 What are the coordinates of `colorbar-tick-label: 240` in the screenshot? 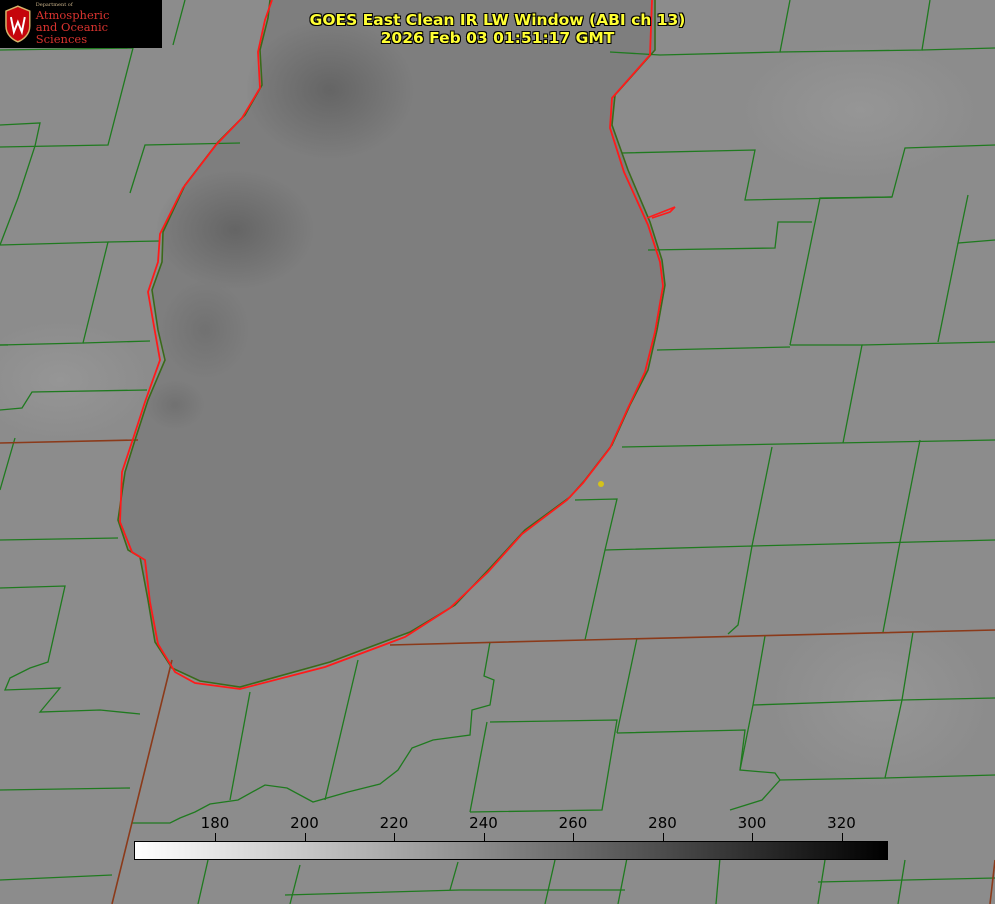 It's located at (483, 823).